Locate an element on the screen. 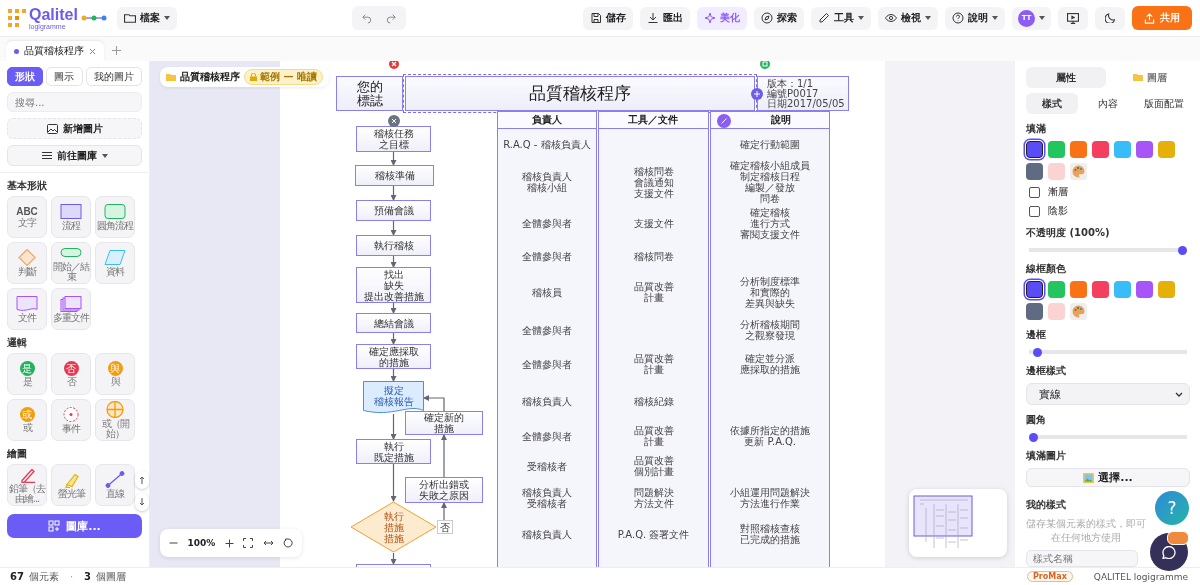 Image resolution: width=1200 pixels, height=585 pixels. toolbar-button: 儲存 is located at coordinates (608, 18).